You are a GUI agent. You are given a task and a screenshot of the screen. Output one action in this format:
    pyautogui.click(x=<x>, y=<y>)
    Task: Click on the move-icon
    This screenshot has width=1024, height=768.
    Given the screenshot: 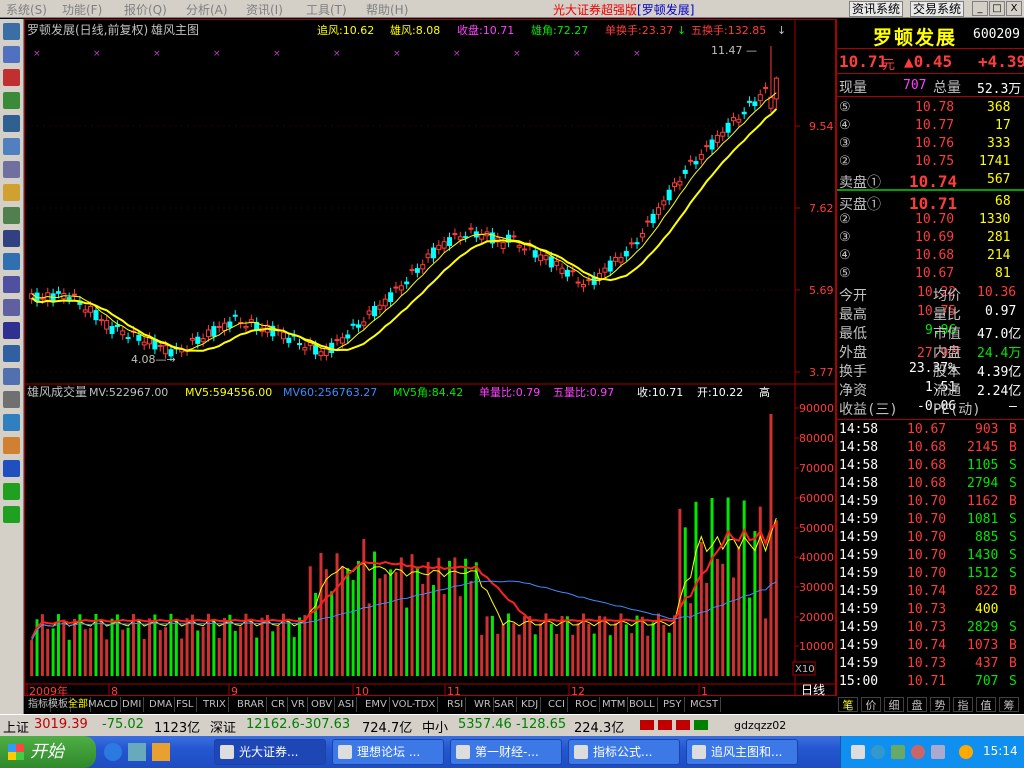 What is the action you would take?
    pyautogui.click(x=11, y=468)
    